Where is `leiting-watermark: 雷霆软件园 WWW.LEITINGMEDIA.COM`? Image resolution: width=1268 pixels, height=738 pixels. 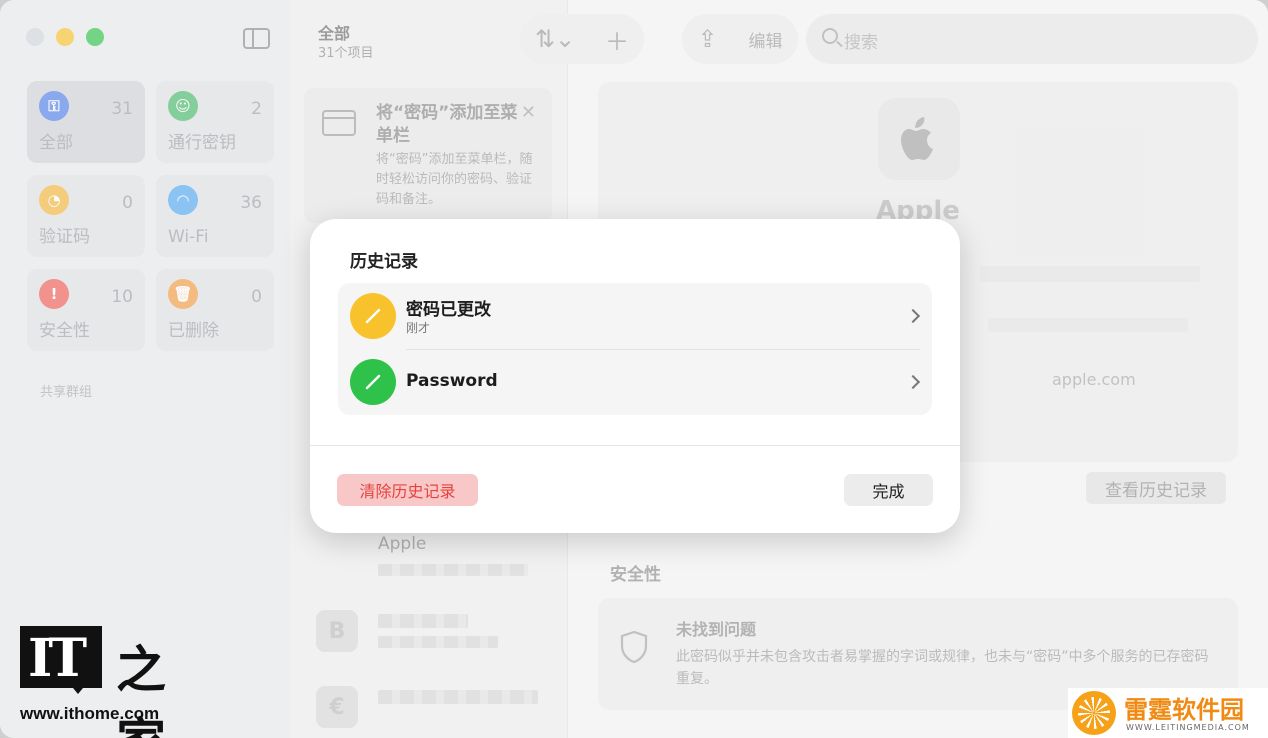 leiting-watermark: 雷霆软件园 WWW.LEITINGMEDIA.COM is located at coordinates (1168, 713).